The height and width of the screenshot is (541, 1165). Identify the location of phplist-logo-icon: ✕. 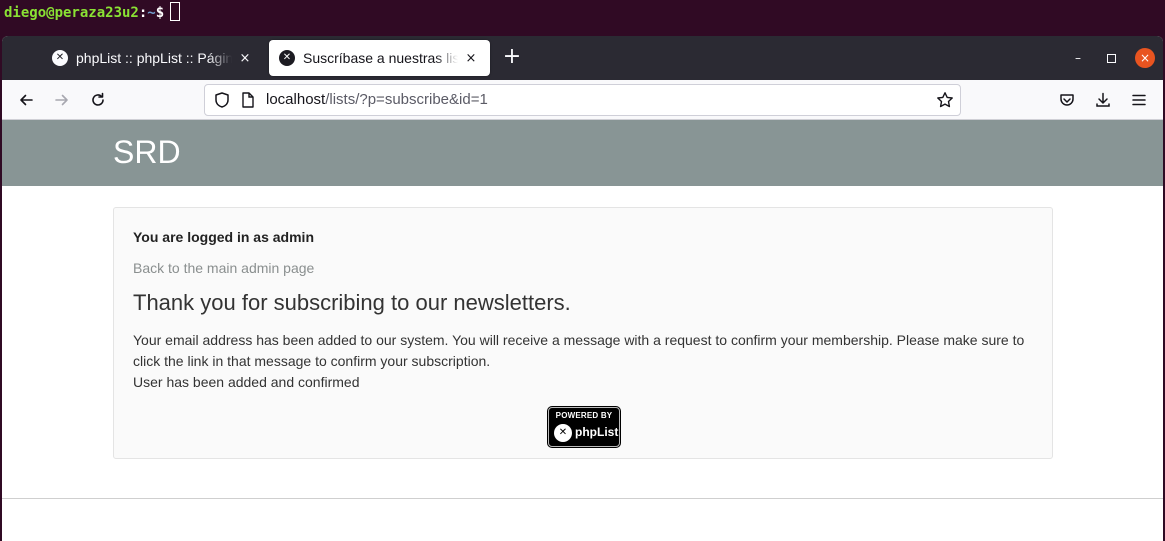
(563, 433).